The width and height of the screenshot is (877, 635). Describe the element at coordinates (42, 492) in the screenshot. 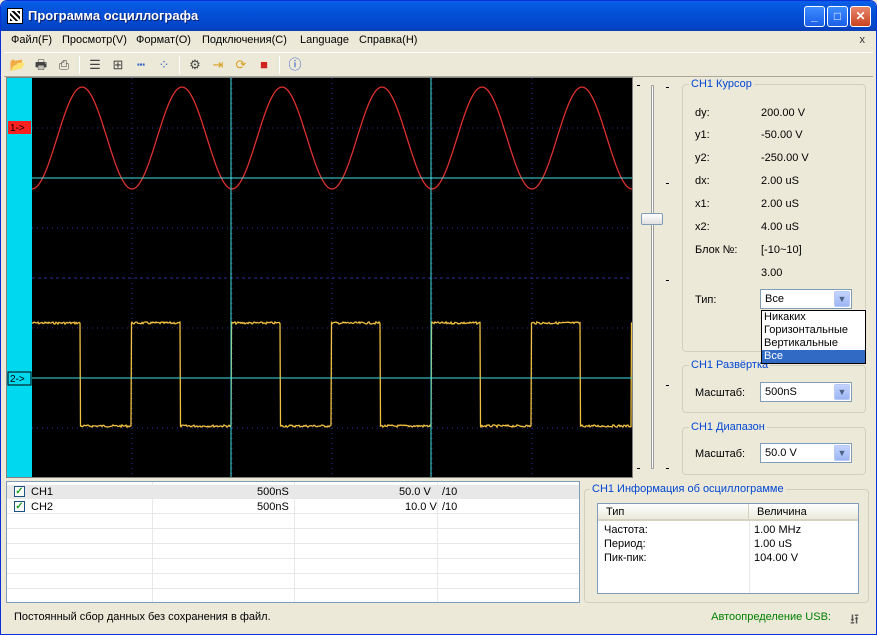

I see `ch1-name: CH1` at that location.